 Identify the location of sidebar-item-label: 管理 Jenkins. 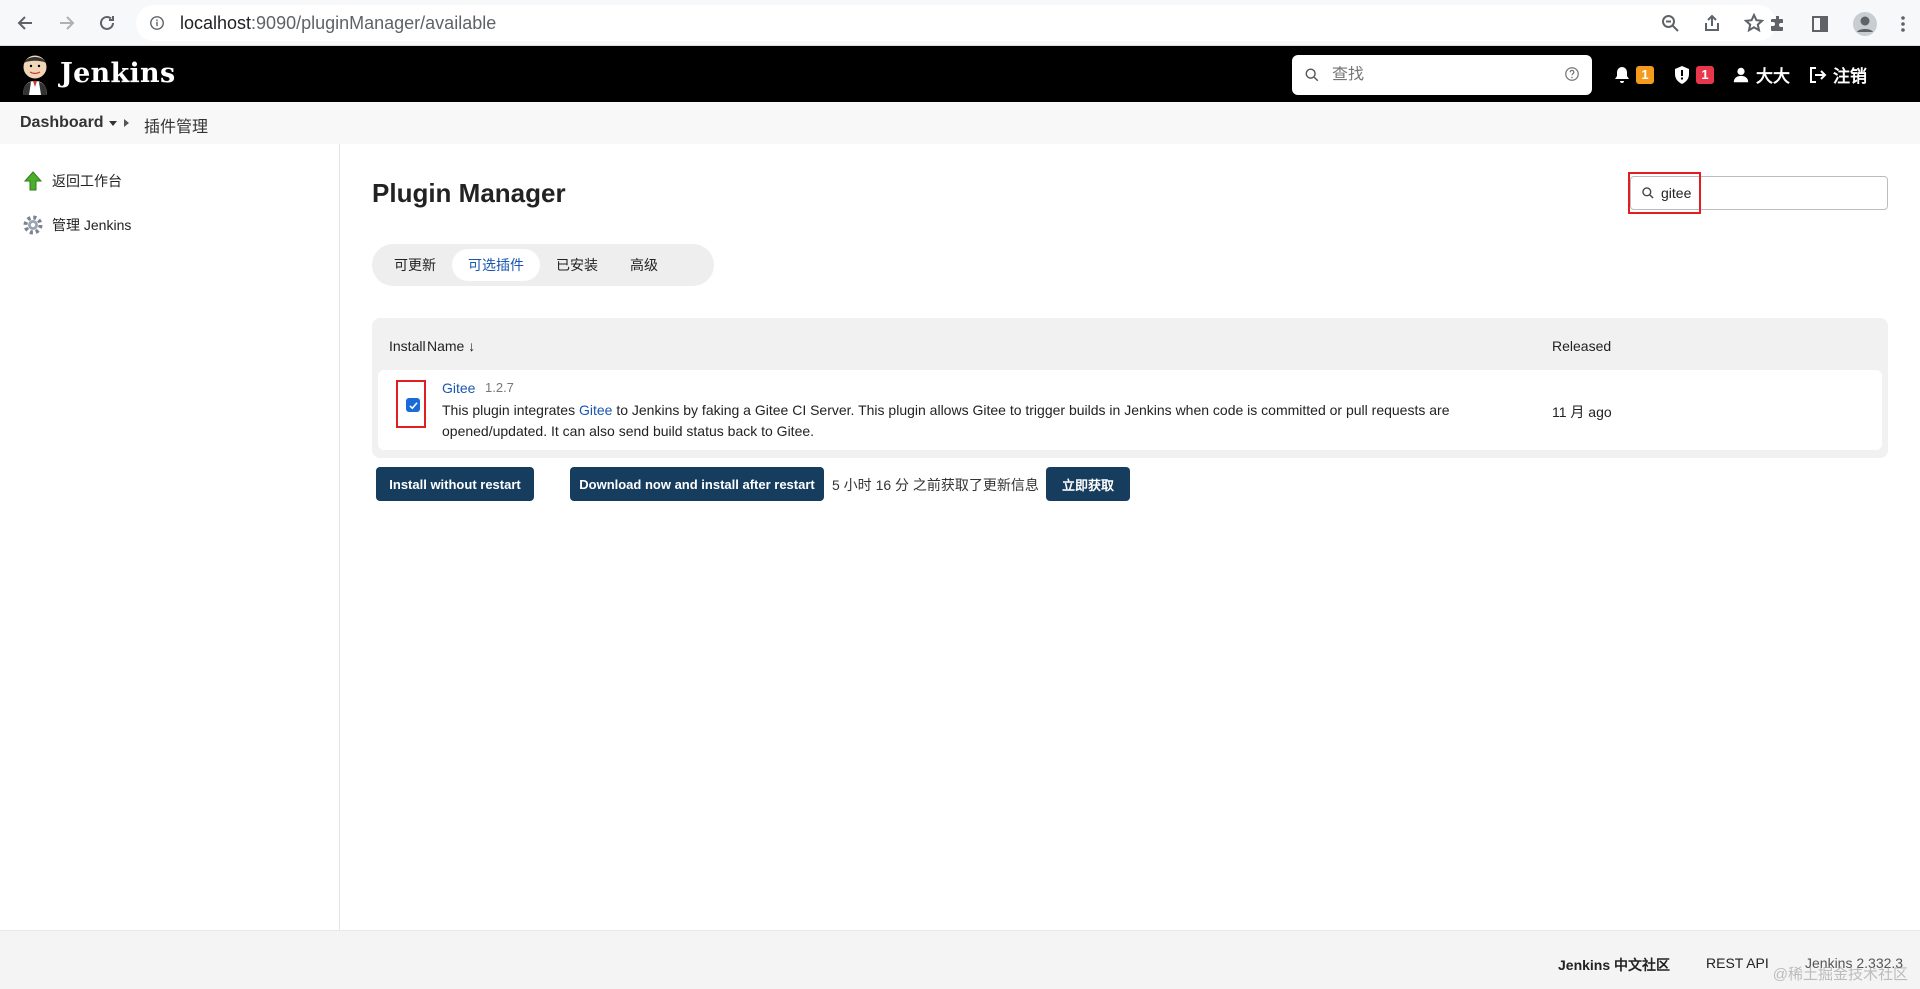
(92, 225).